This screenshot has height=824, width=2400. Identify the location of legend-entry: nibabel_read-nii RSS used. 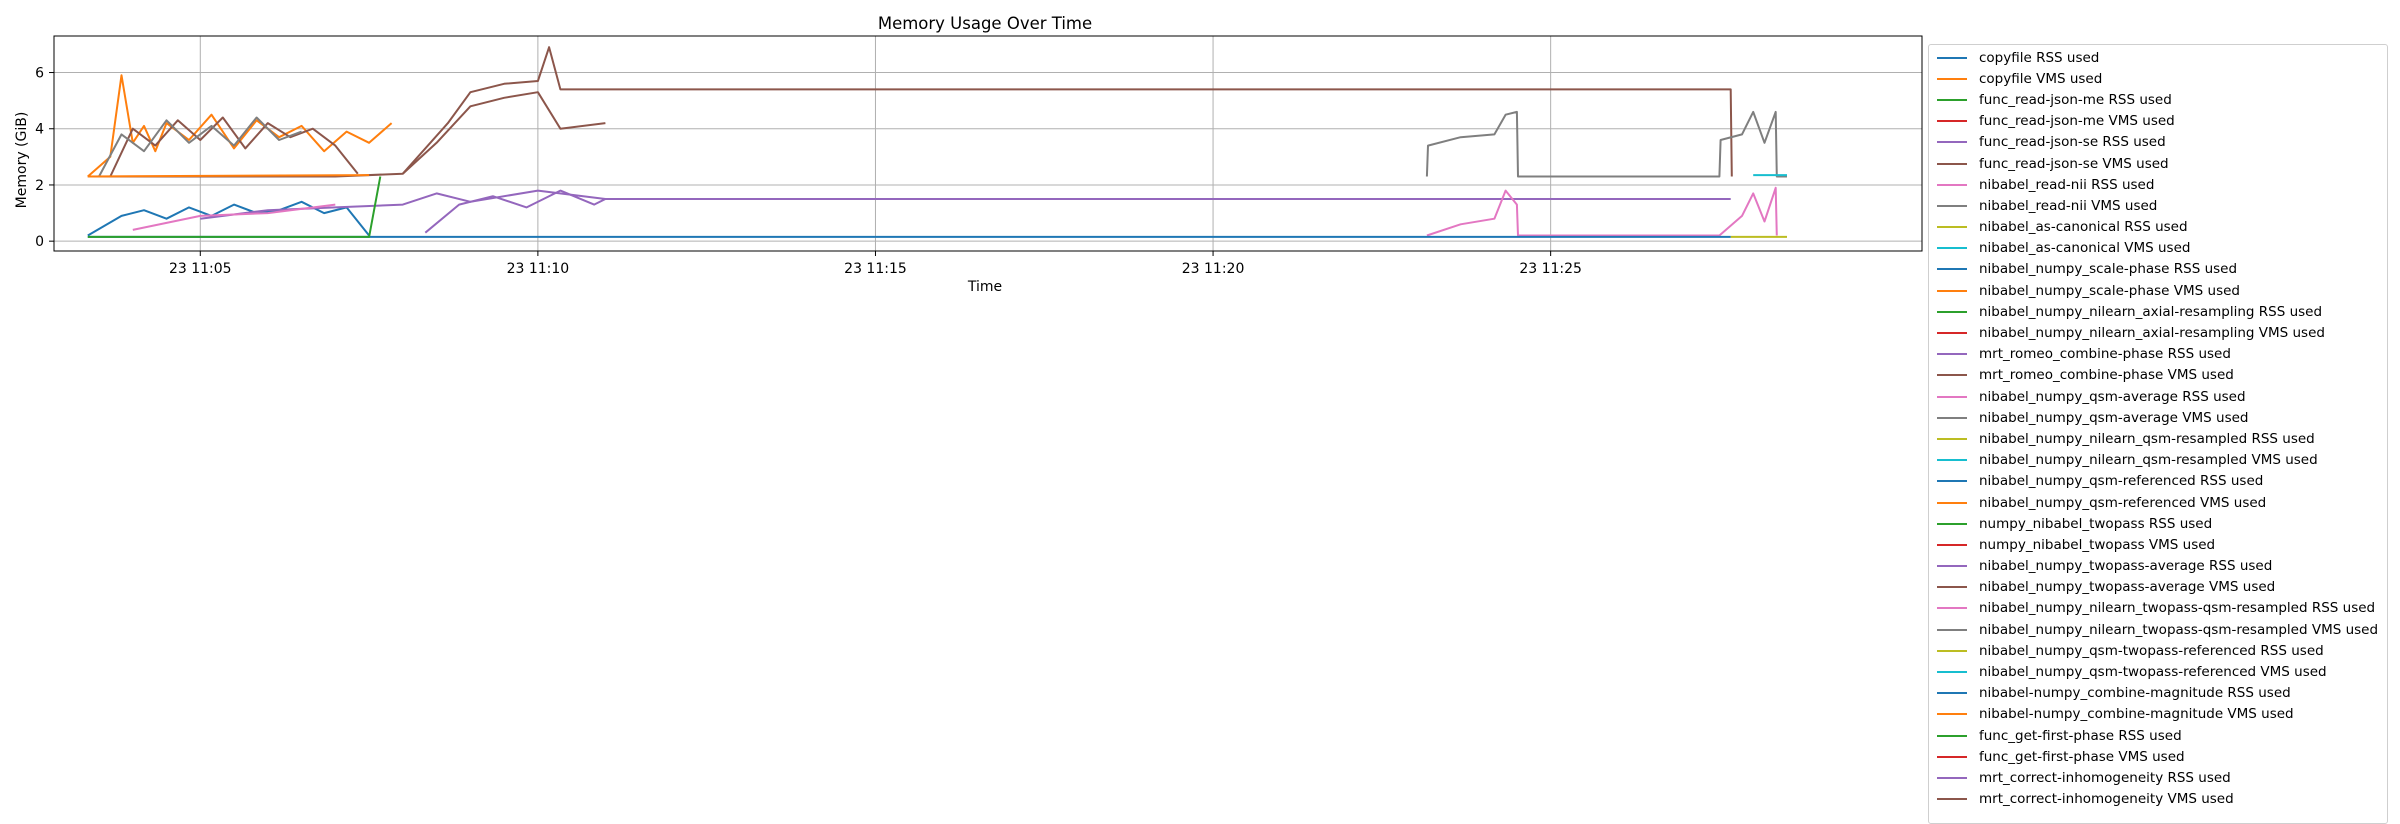
(2158, 184).